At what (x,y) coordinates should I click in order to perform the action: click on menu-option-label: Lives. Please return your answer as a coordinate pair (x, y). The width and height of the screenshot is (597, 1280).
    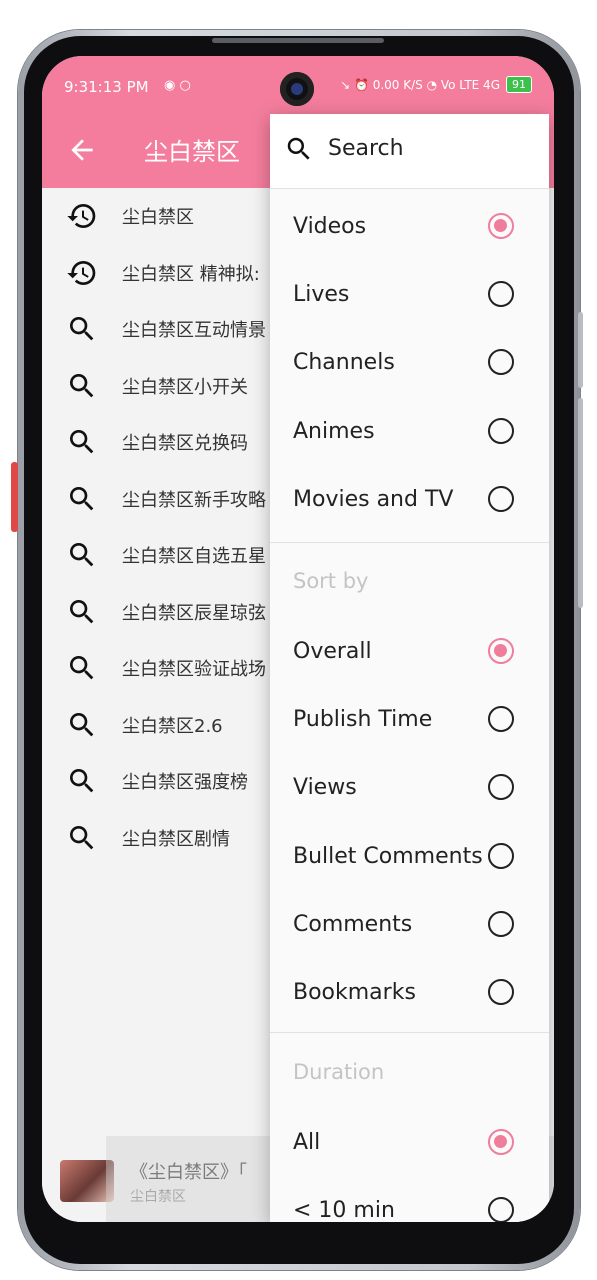
    Looking at the image, I should click on (321, 295).